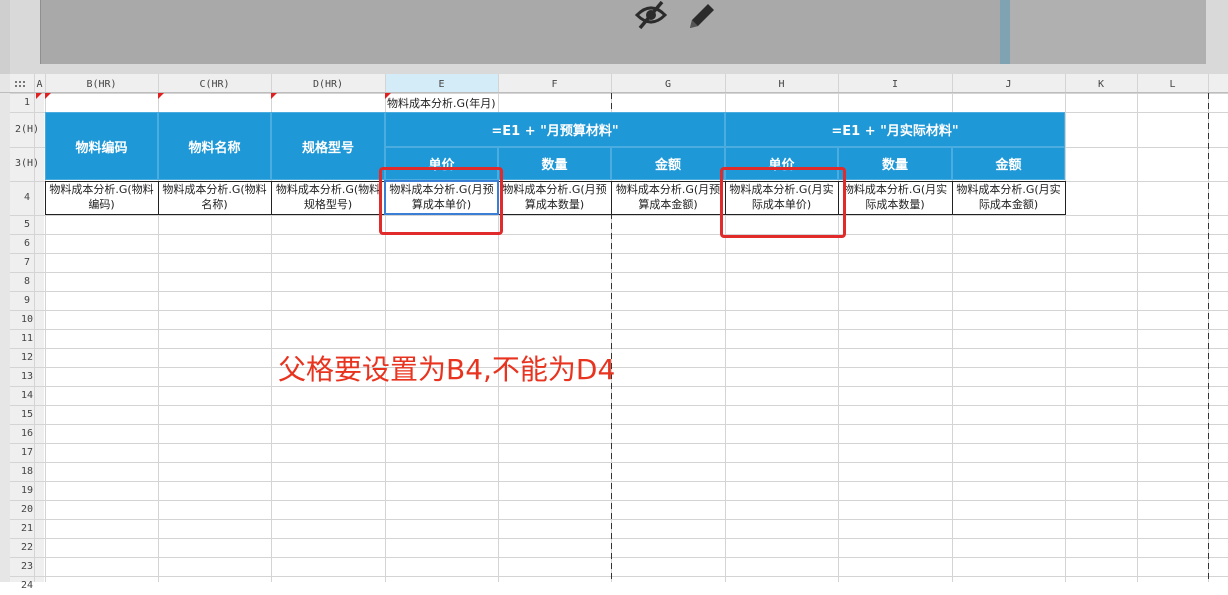 The width and height of the screenshot is (1228, 595). What do you see at coordinates (651, 16) in the screenshot?
I see `eye-off-icon` at bounding box center [651, 16].